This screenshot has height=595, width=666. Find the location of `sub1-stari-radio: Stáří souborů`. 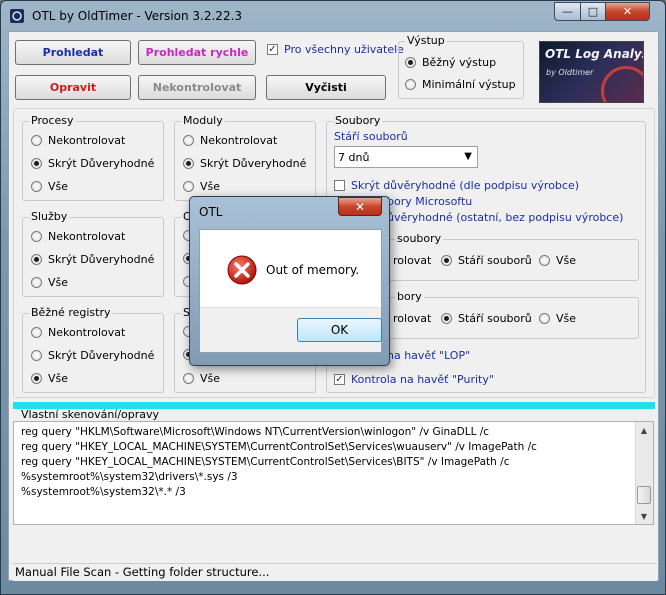

sub1-stari-radio: Stáří souborů is located at coordinates (486, 260).